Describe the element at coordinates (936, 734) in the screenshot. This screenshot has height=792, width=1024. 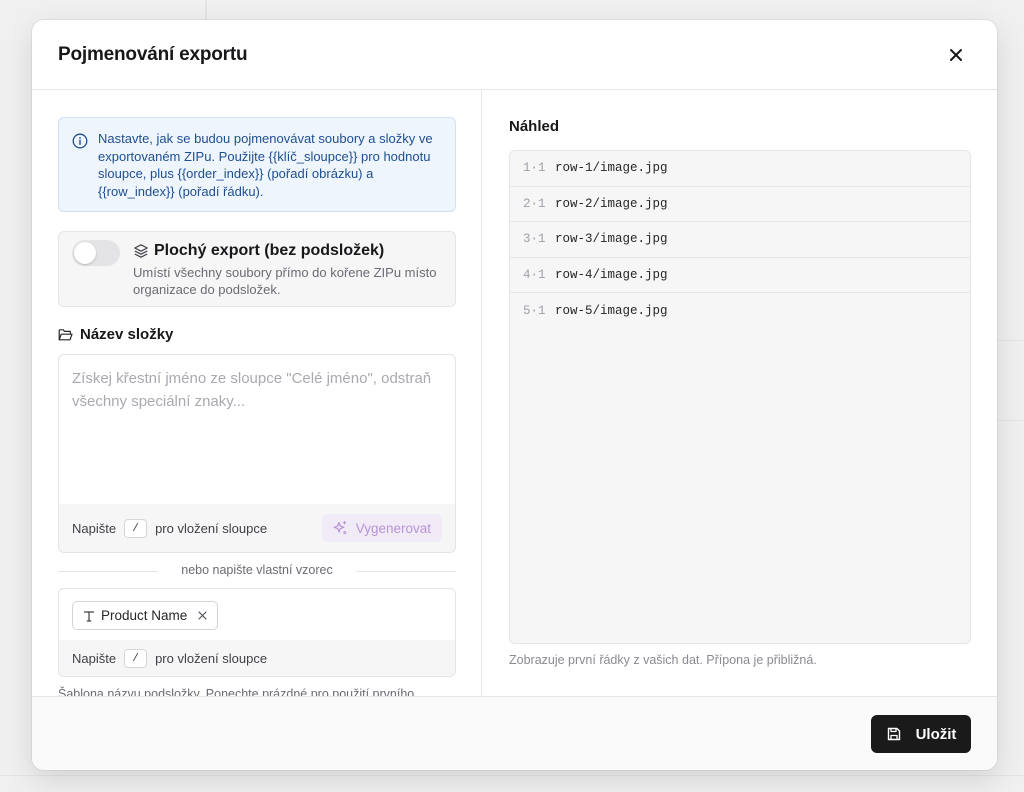
I see `save-label: Uložit` at that location.